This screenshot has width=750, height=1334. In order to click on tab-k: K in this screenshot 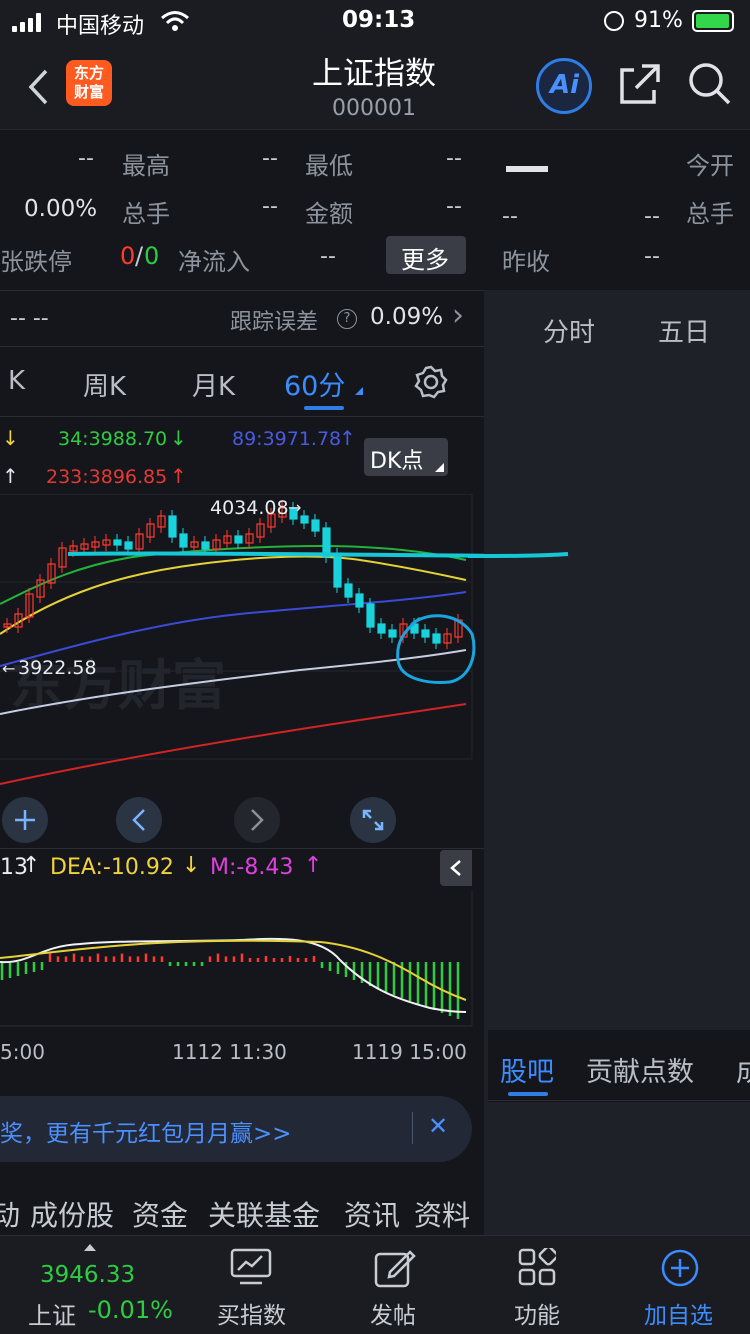, I will do `click(16, 381)`.